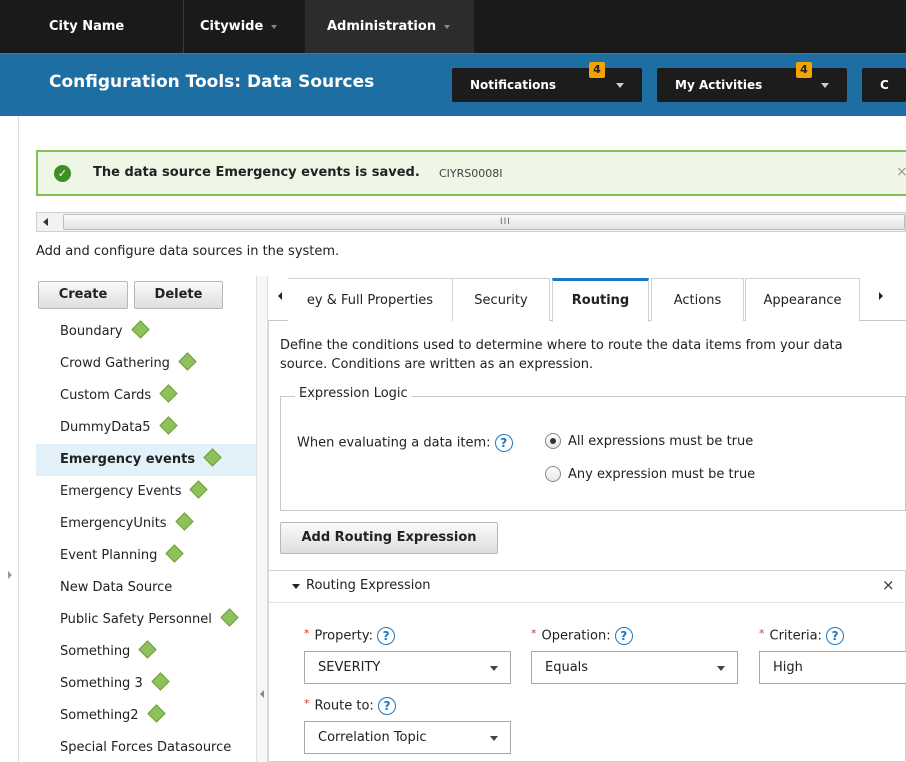 This screenshot has height=762, width=906. Describe the element at coordinates (662, 474) in the screenshot. I see `option-any-label: Any expression must be true` at that location.